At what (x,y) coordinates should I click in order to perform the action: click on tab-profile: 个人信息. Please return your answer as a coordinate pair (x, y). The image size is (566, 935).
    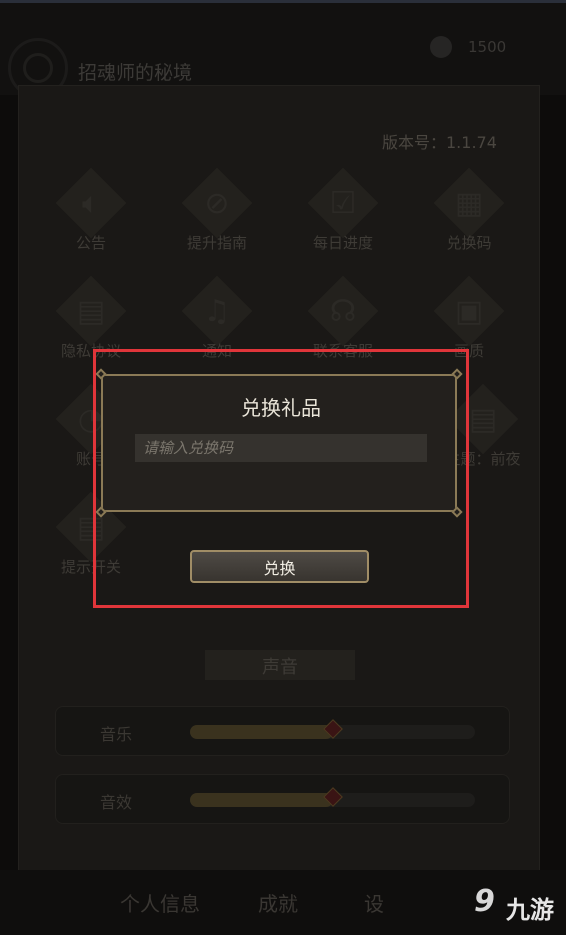
    Looking at the image, I should click on (160, 902).